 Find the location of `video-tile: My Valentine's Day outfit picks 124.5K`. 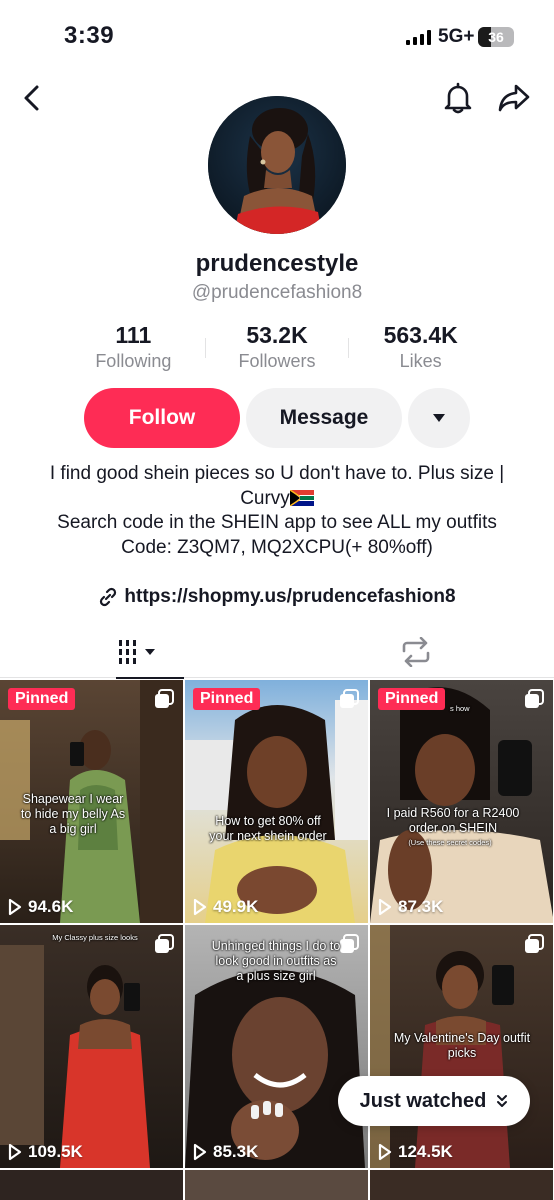

video-tile: My Valentine's Day outfit picks 124.5K is located at coordinates (461, 1046).